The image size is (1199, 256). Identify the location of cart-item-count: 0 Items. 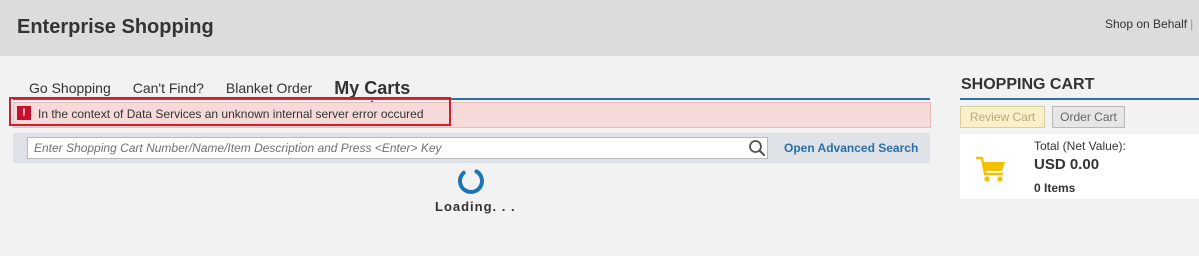
(1055, 188).